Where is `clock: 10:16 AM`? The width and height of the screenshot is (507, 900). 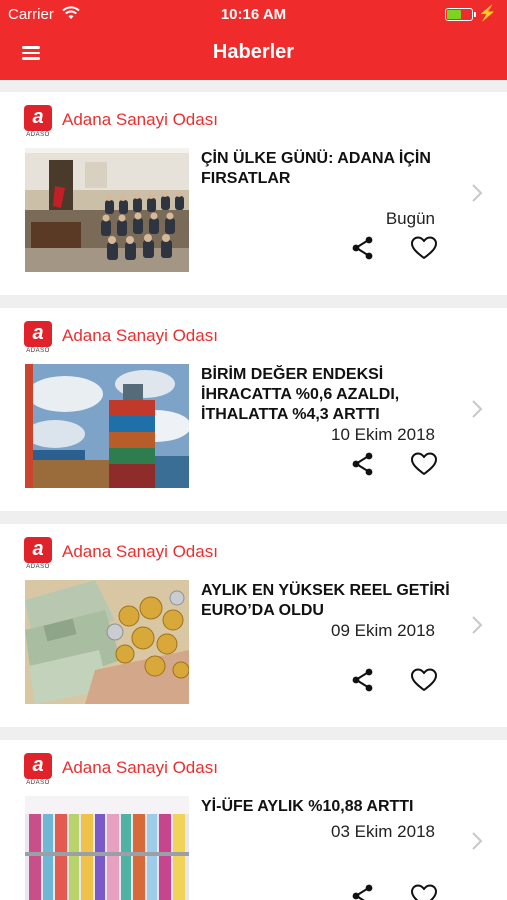 clock: 10:16 AM is located at coordinates (253, 14).